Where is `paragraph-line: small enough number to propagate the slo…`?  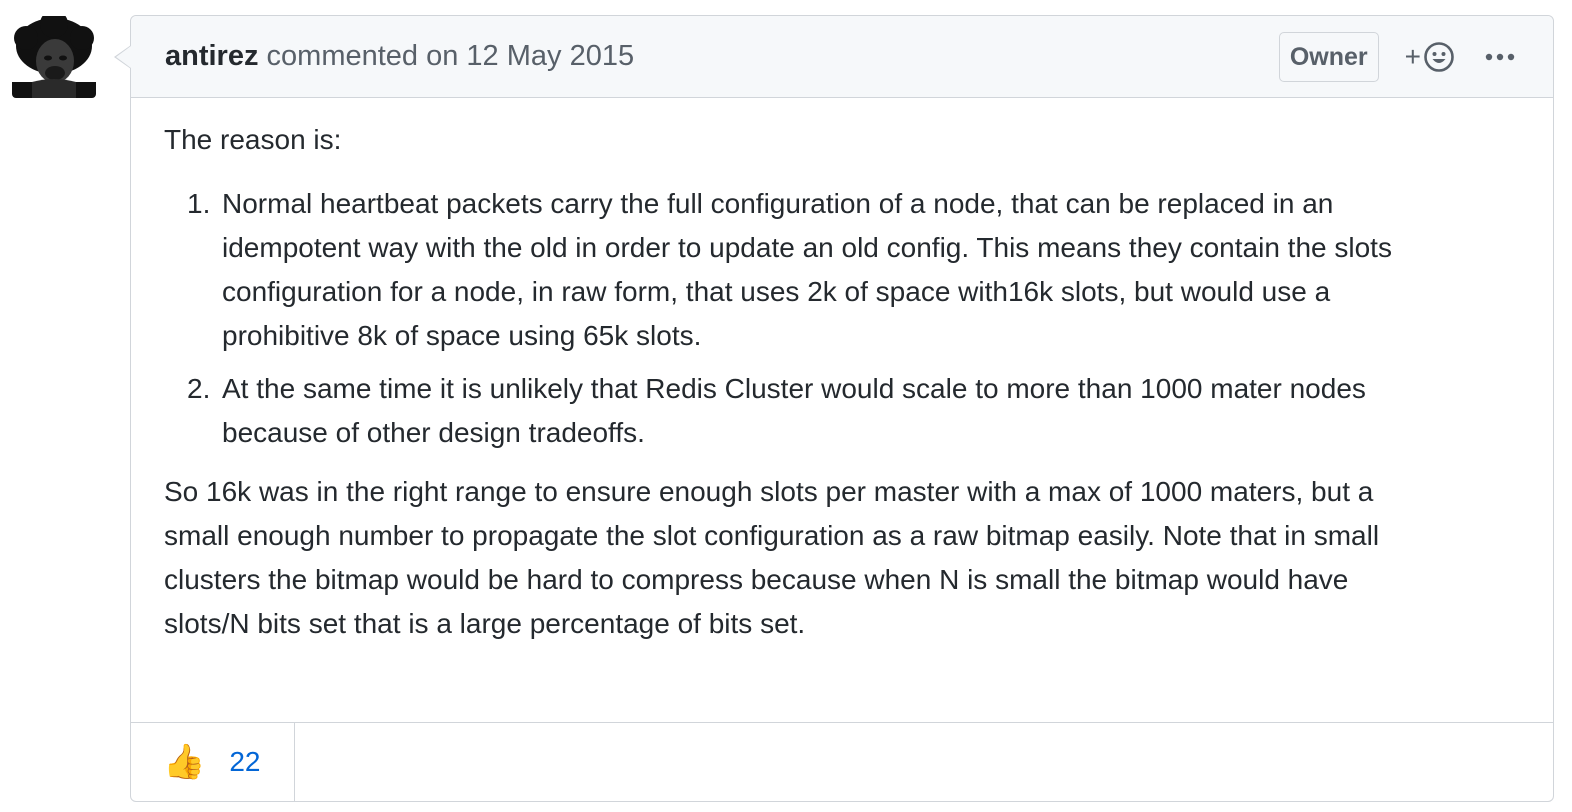 paragraph-line: small enough number to propagate the slo… is located at coordinates (772, 535).